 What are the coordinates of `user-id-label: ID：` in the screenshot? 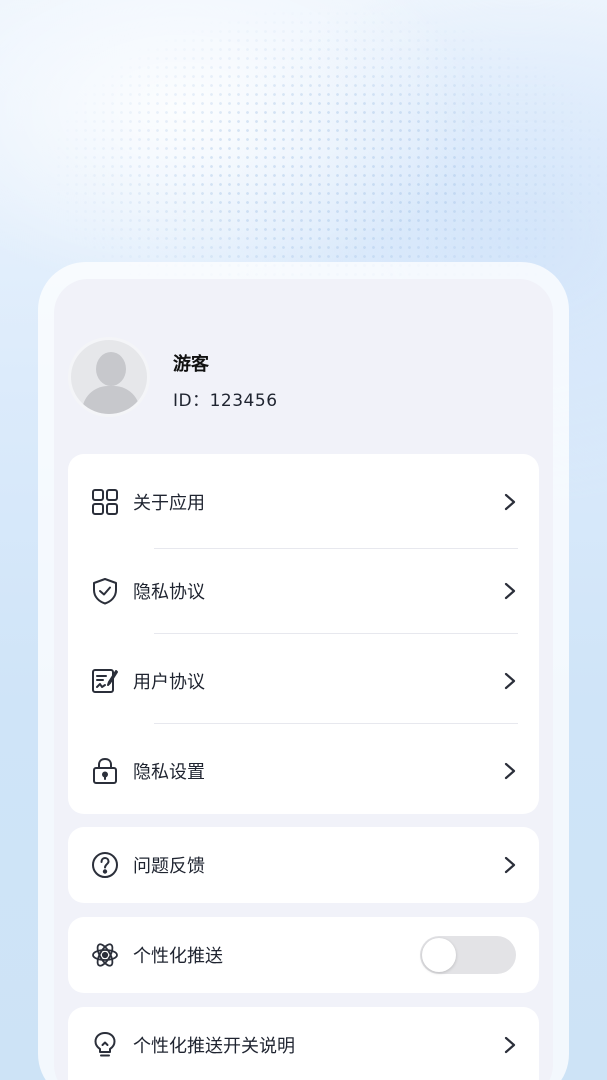 It's located at (191, 401).